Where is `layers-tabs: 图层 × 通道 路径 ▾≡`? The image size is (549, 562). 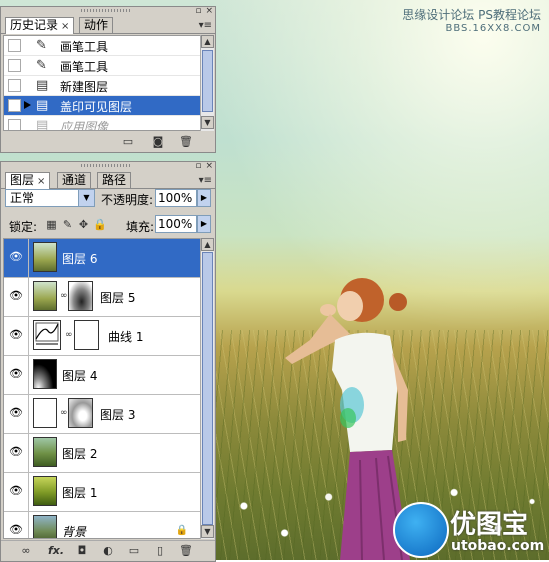
layers-tabs: 图层 × 通道 路径 ▾≡ is located at coordinates (108, 179).